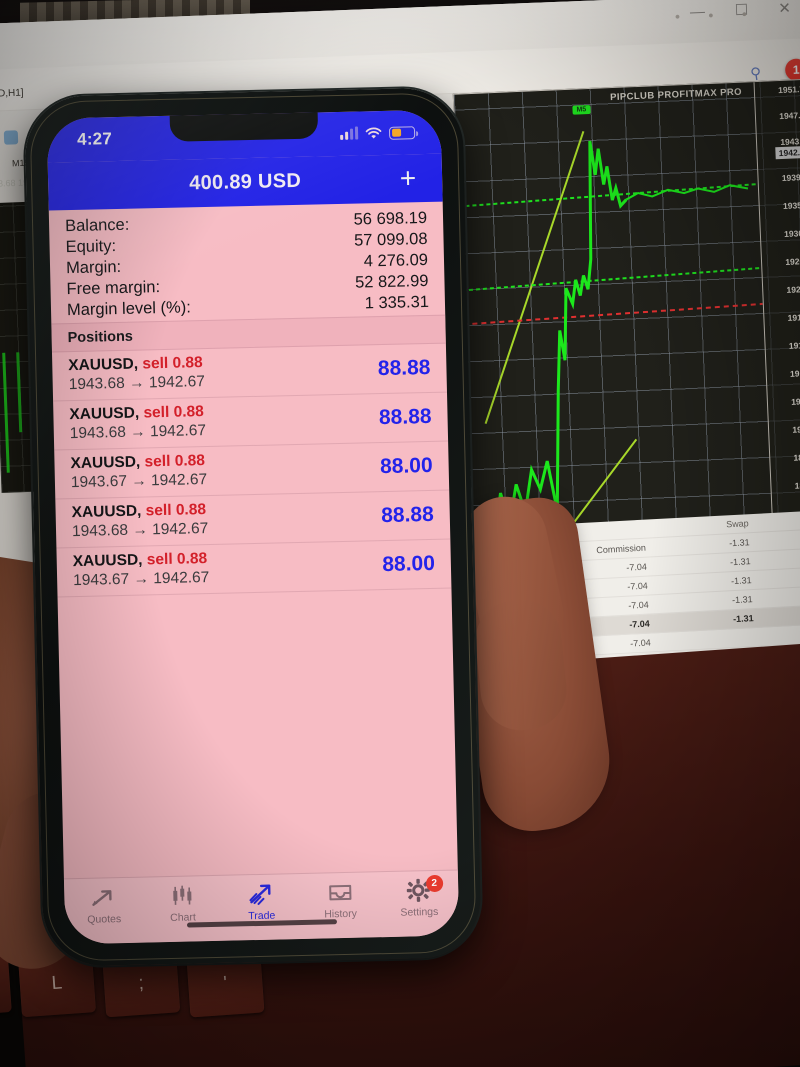 This screenshot has height=1067, width=800. I want to click on battery-low-power-icon, so click(402, 132).